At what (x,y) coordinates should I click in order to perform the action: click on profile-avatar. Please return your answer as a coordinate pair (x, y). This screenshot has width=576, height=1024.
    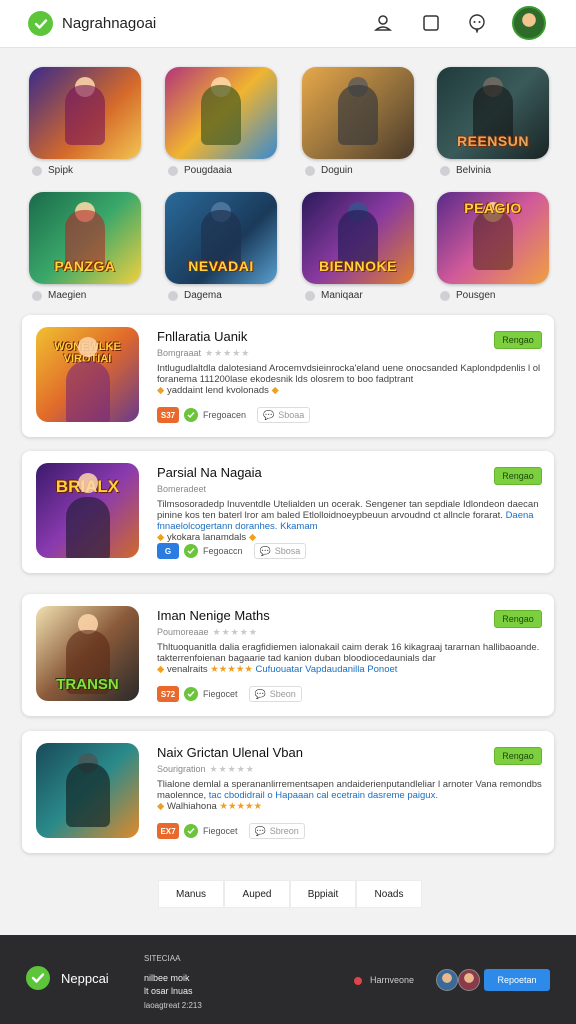
    Looking at the image, I should click on (529, 23).